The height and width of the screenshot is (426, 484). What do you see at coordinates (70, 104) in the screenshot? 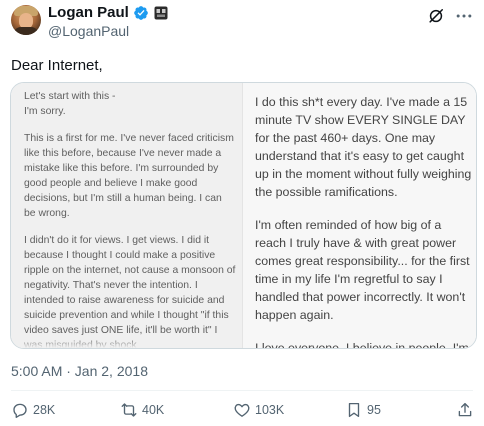
I see `image-paragraph: Let's start with this - I'm sorry.` at bounding box center [70, 104].